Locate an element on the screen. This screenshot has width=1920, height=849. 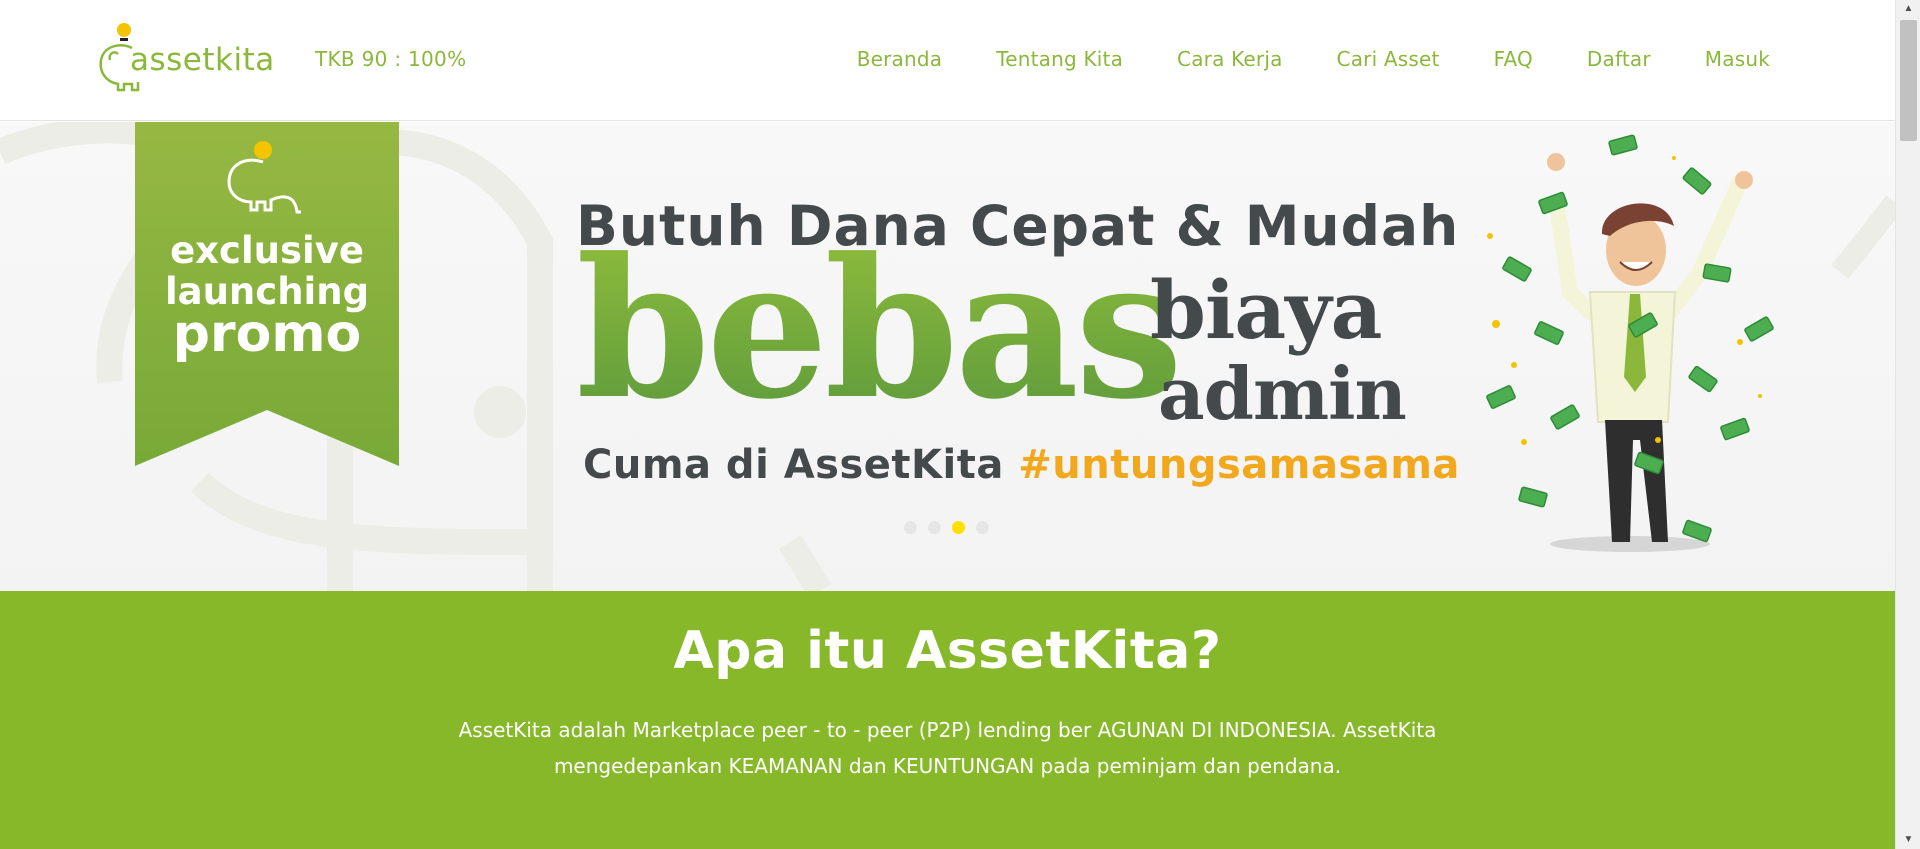
tagline-main: Cuma di AssetKita is located at coordinates (801, 465).